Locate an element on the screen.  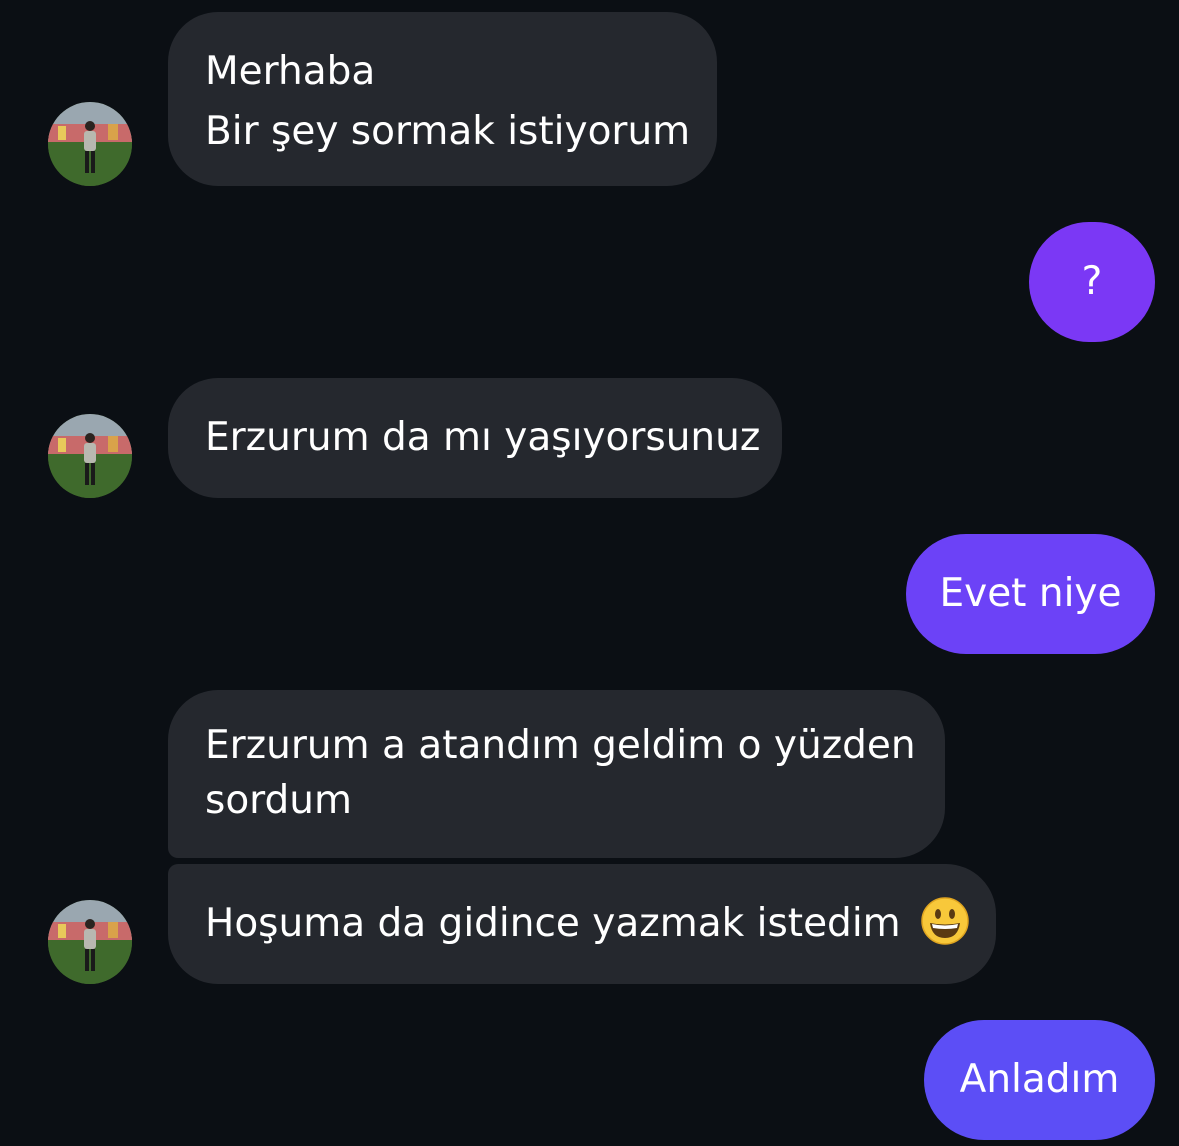
message-text-line: Bir şey sormak istiyorum is located at coordinates (448, 131).